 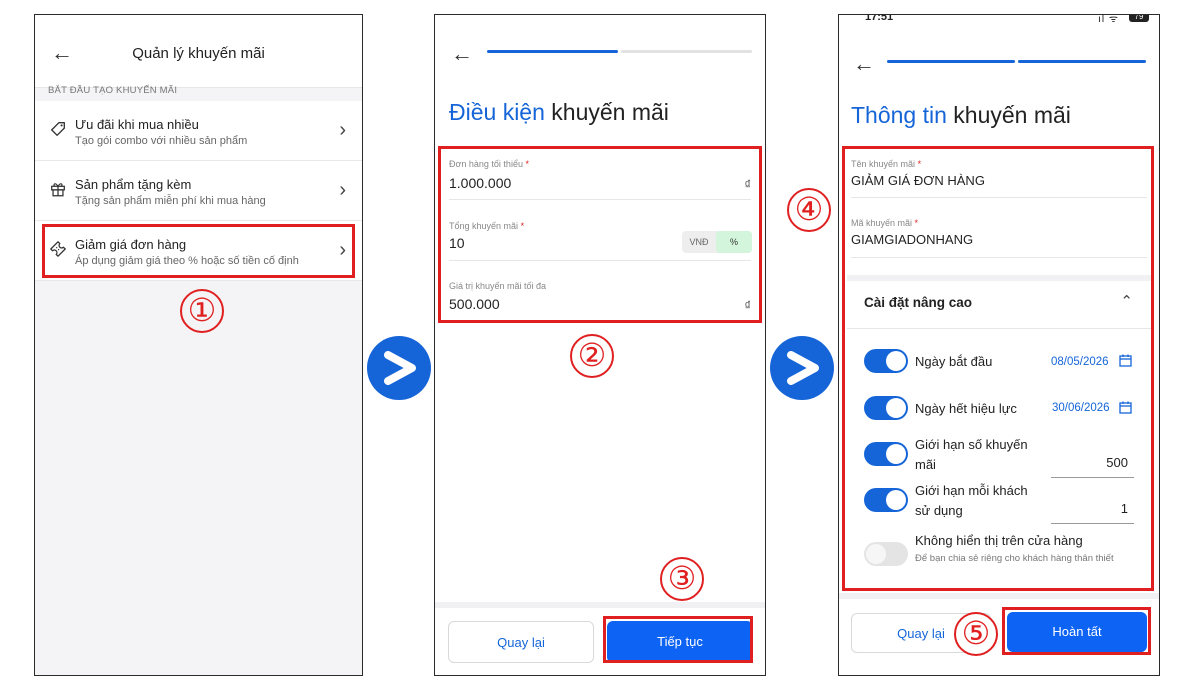 I want to click on back-button: Quay lại, so click(x=521, y=642).